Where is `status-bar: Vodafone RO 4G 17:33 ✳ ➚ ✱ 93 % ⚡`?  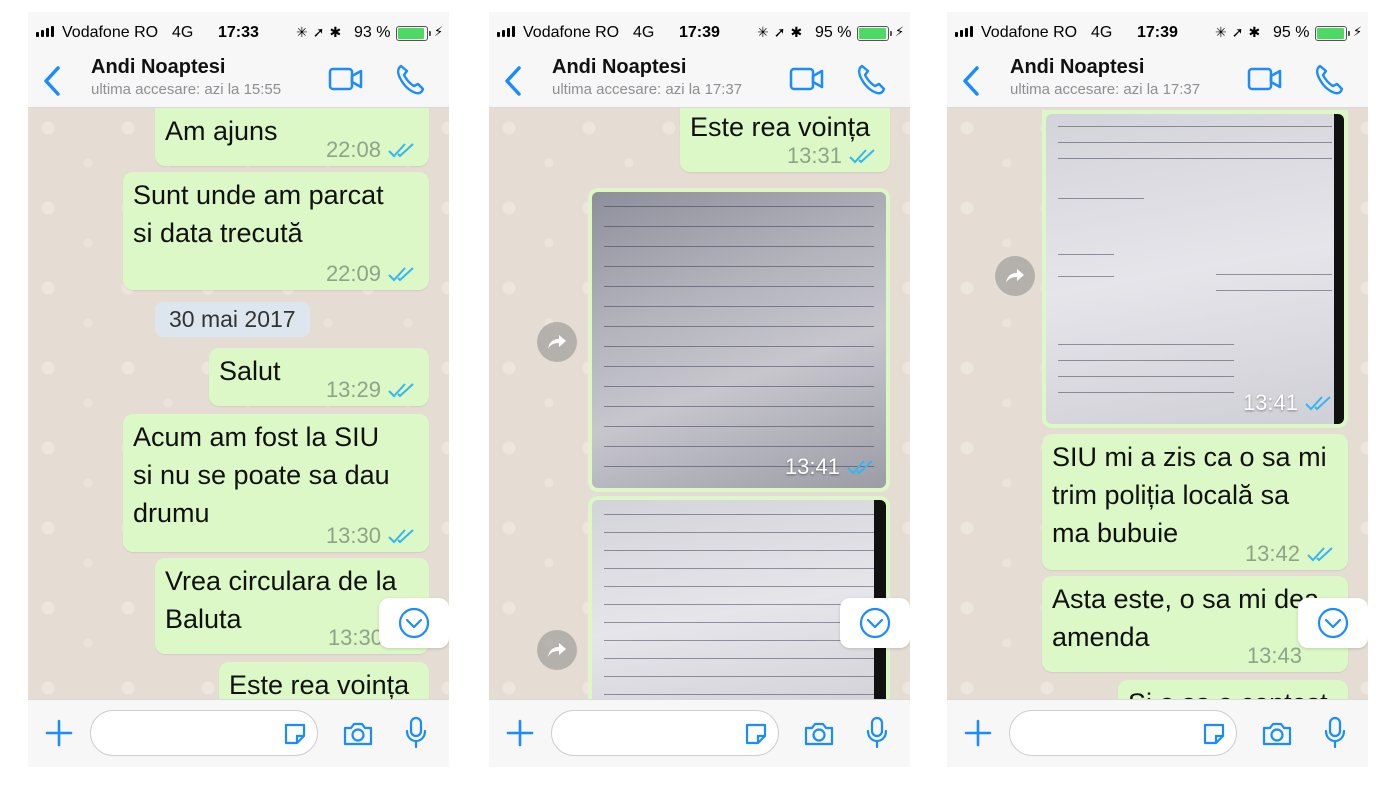
status-bar: Vodafone RO 4G 17:33 ✳ ➚ ✱ 93 % ⚡ is located at coordinates (238, 33).